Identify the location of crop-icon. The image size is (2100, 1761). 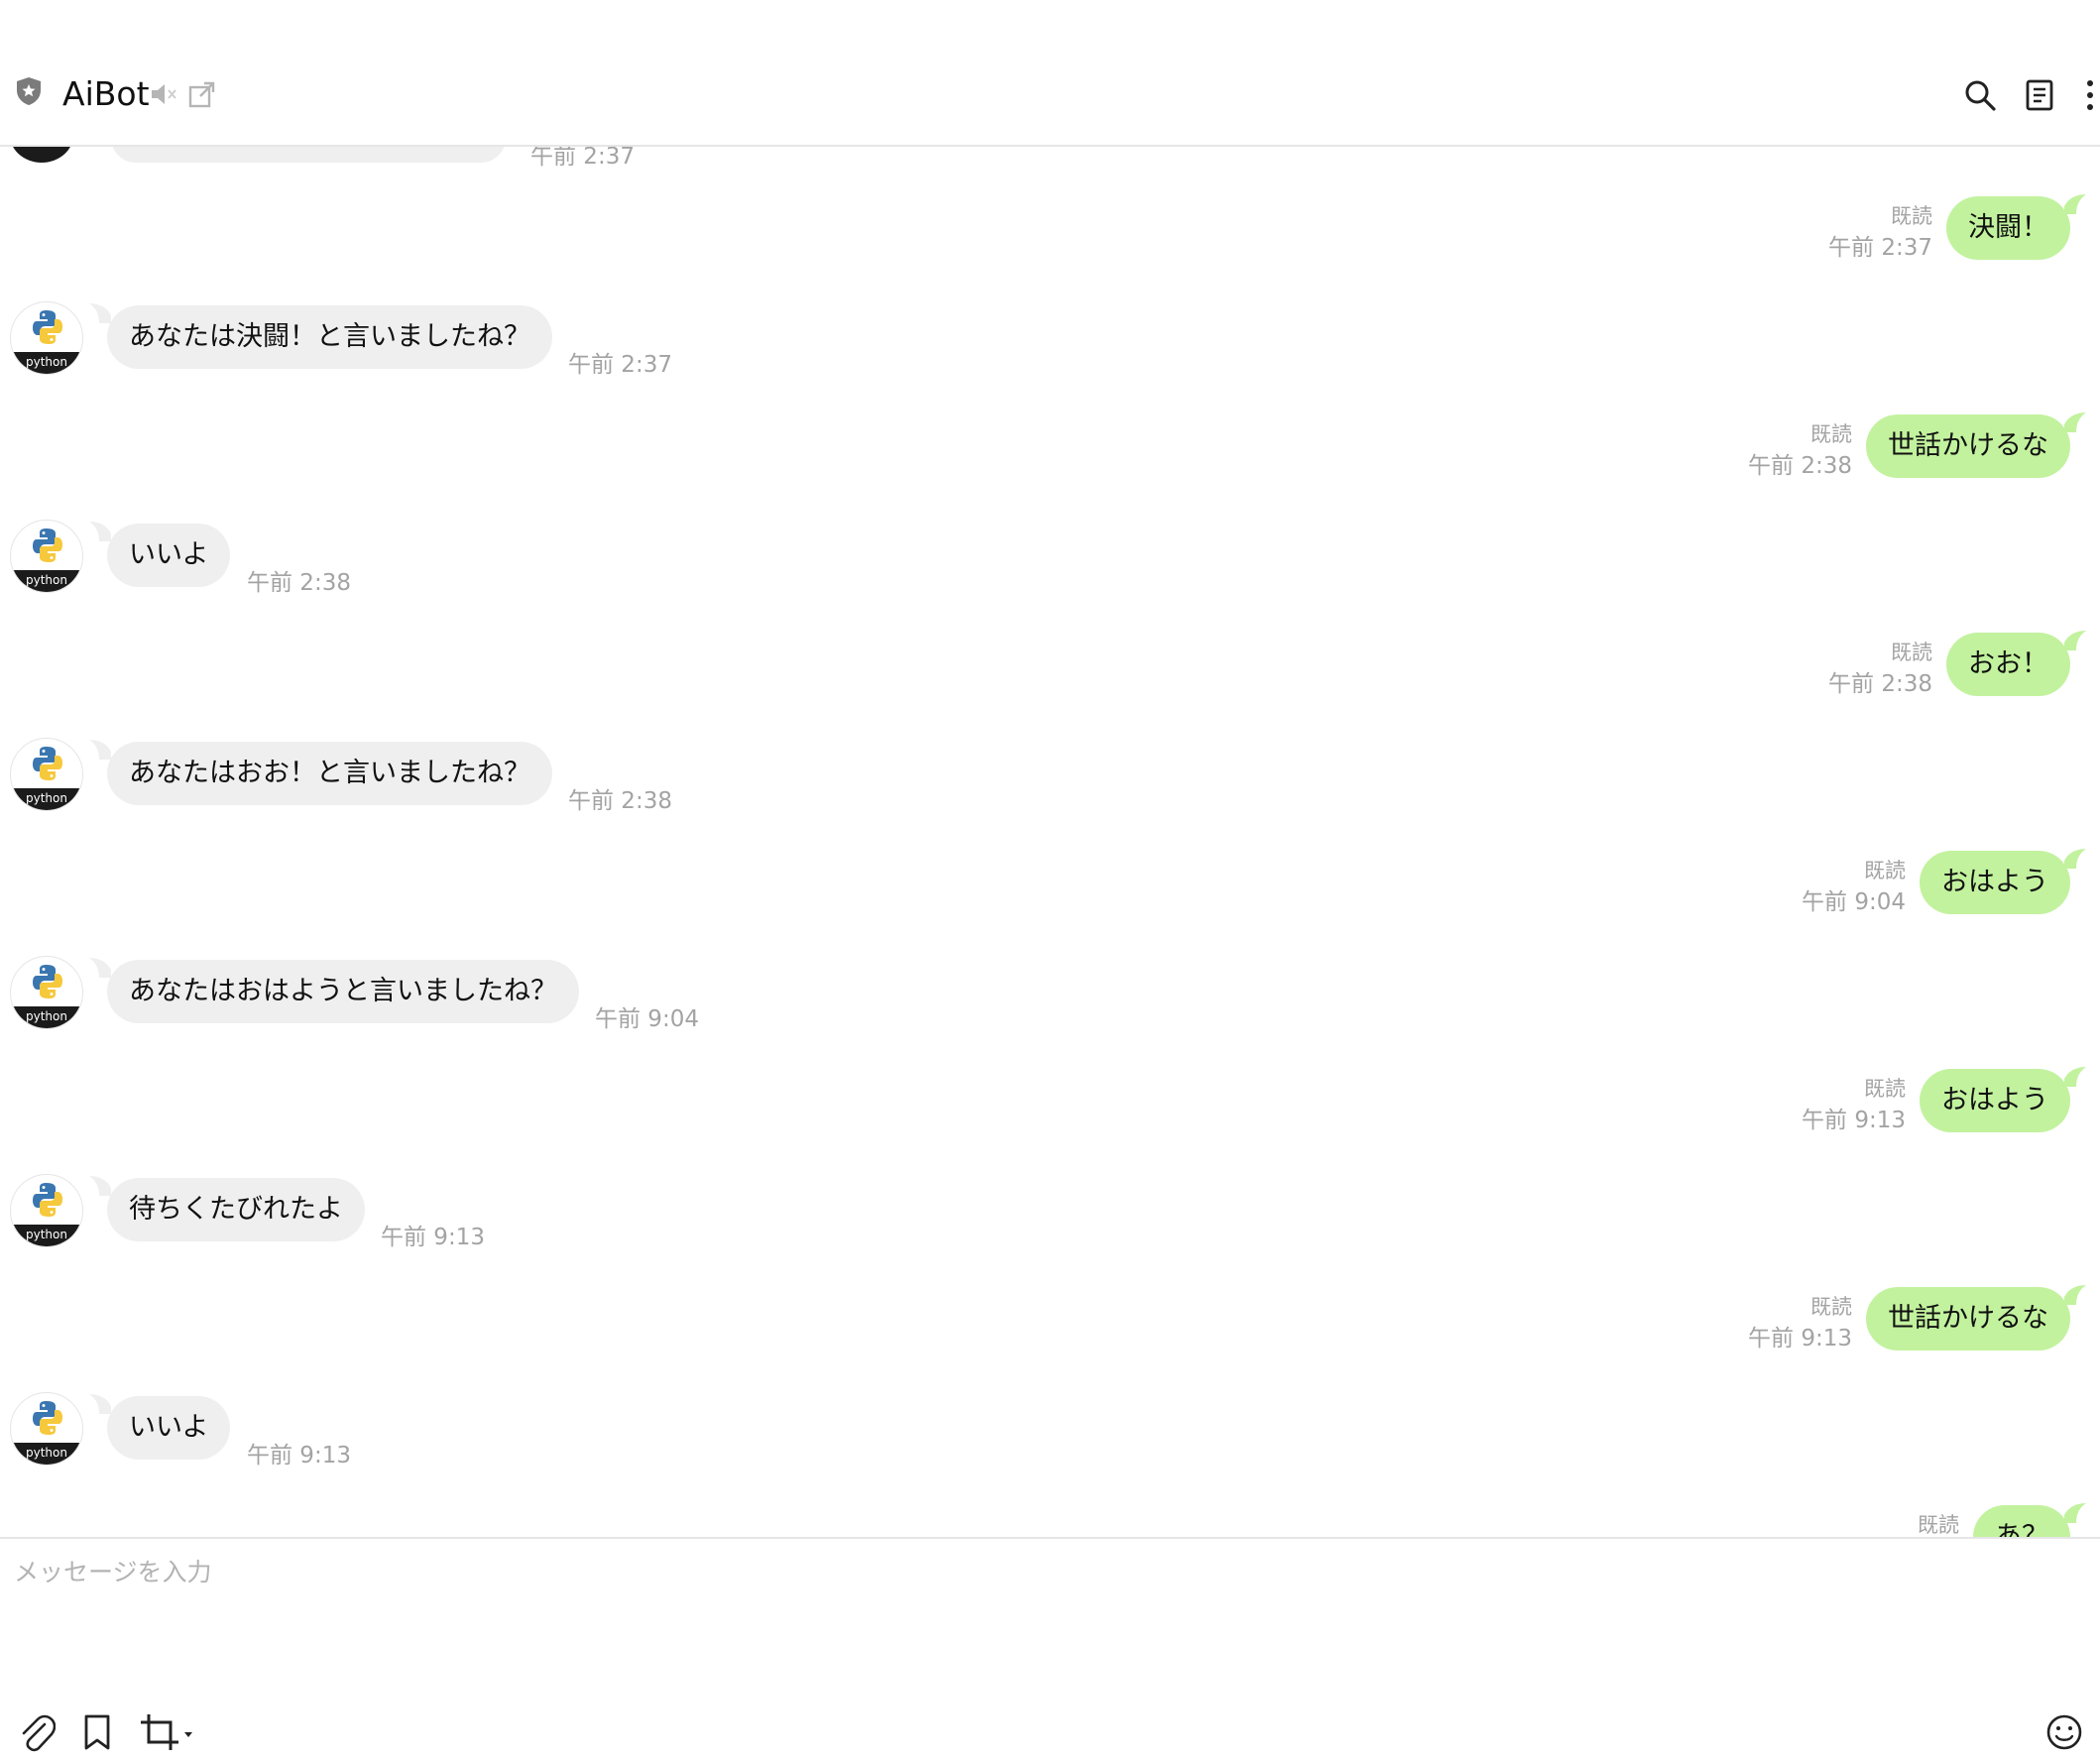
(168, 1732).